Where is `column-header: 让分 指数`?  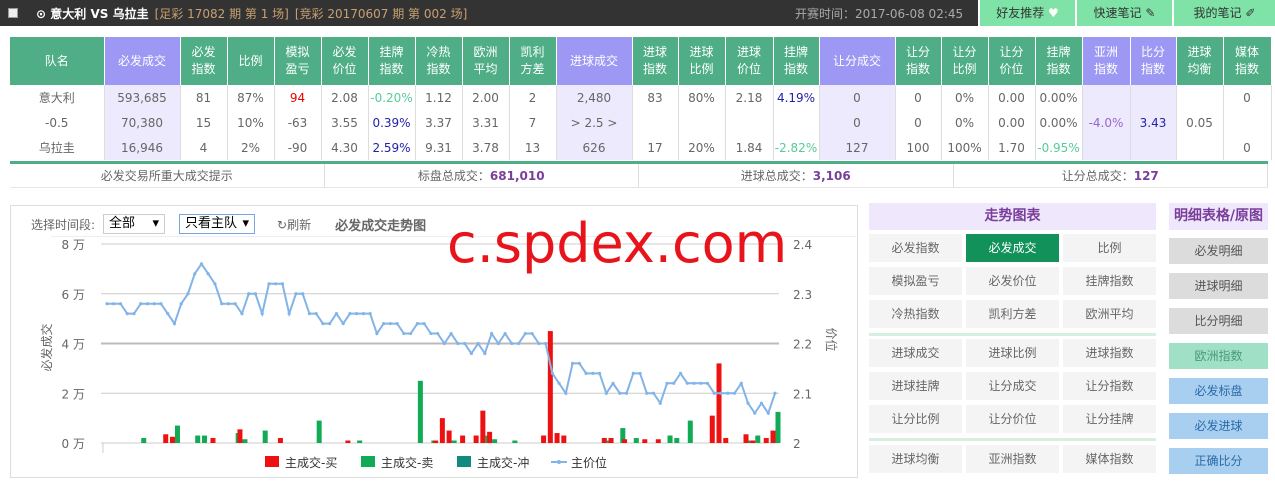
column-header: 让分 指数 is located at coordinates (918, 61).